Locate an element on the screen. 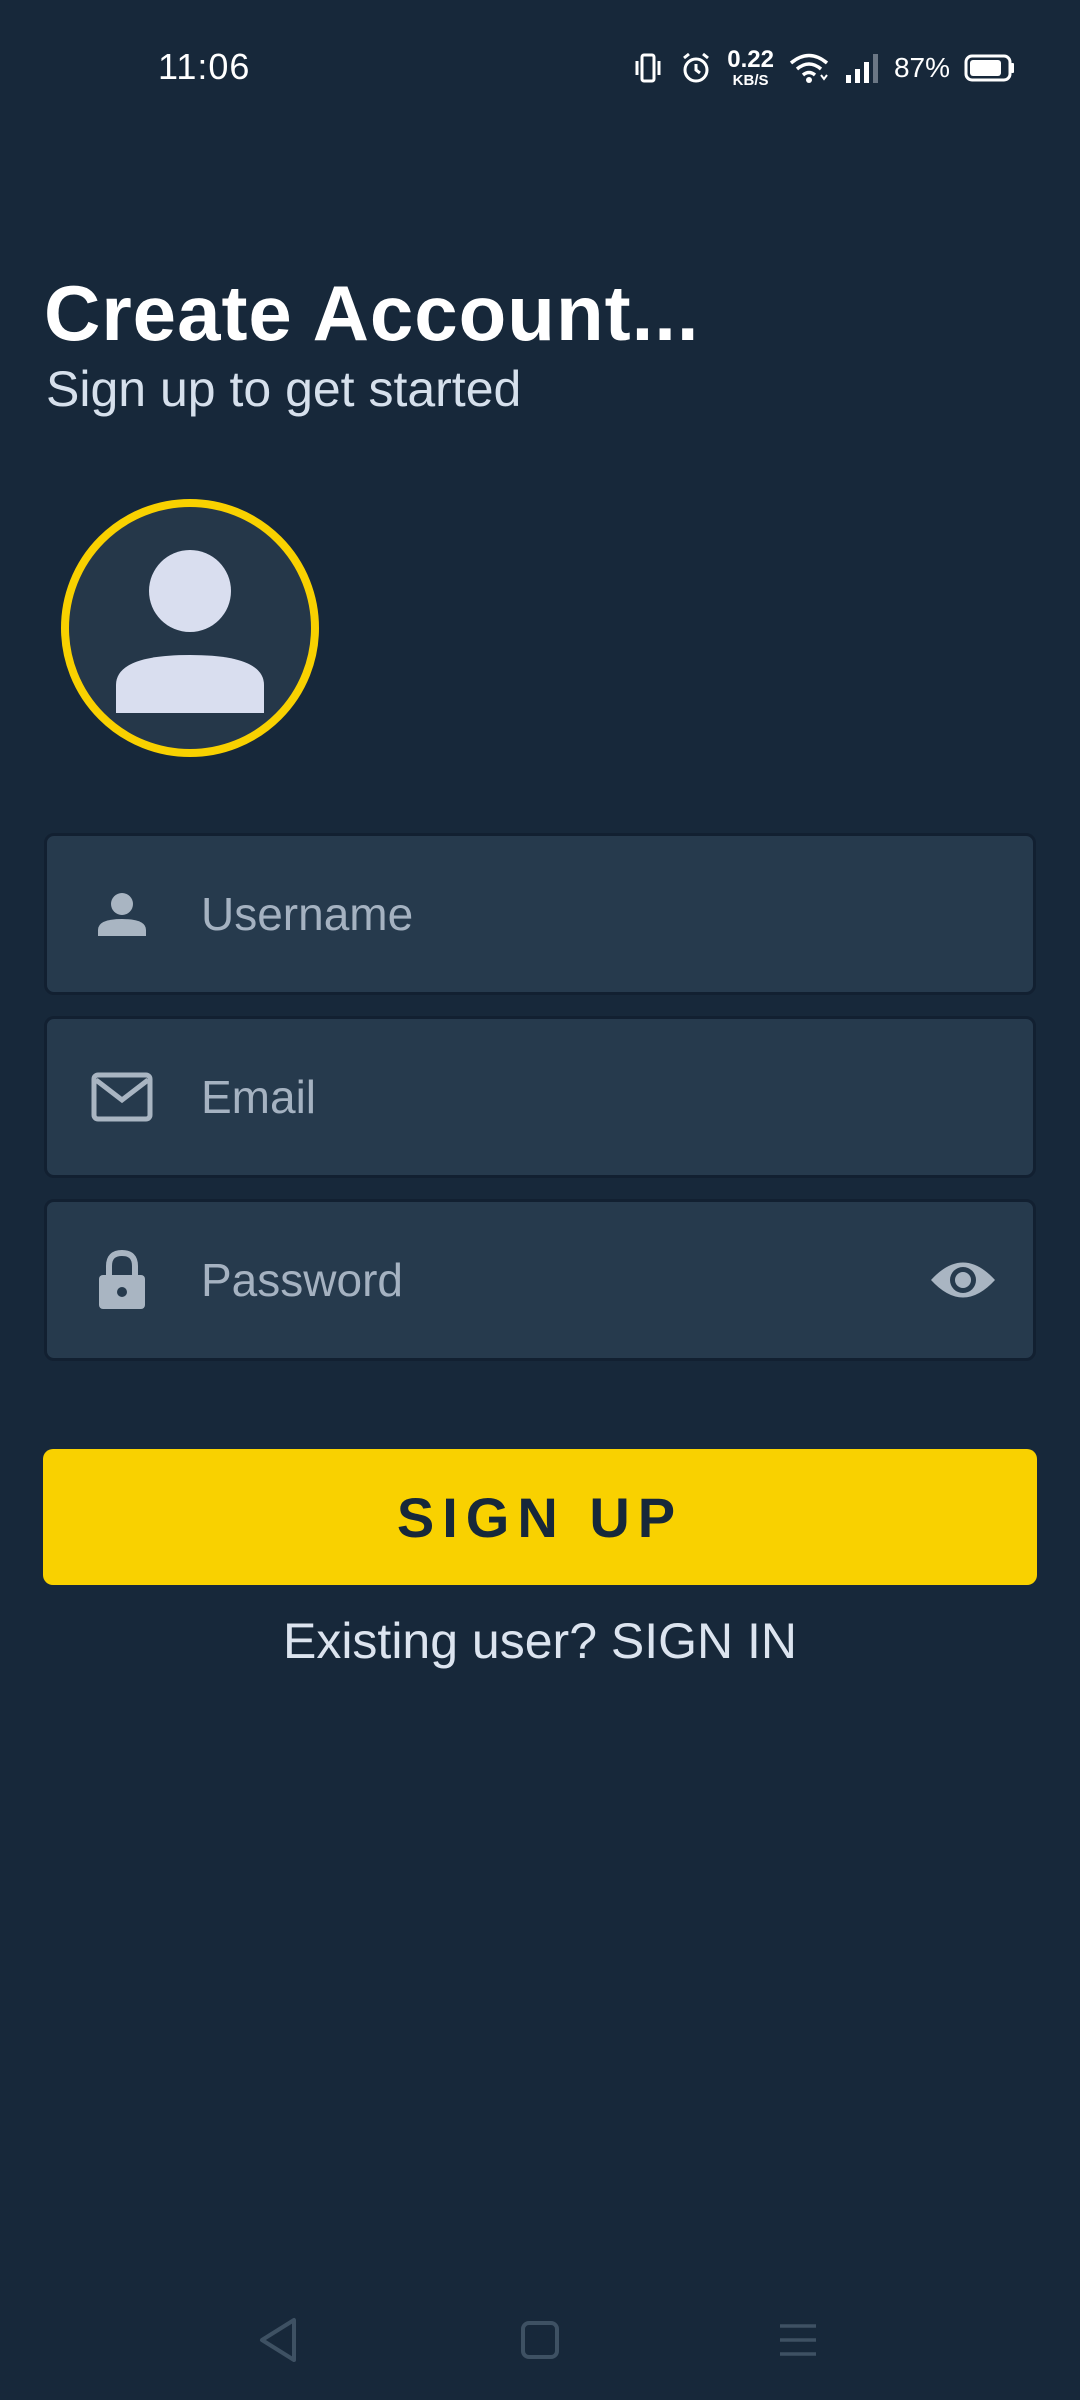 The height and width of the screenshot is (2400, 1080). signup-button: SIGN UP is located at coordinates (540, 1517).